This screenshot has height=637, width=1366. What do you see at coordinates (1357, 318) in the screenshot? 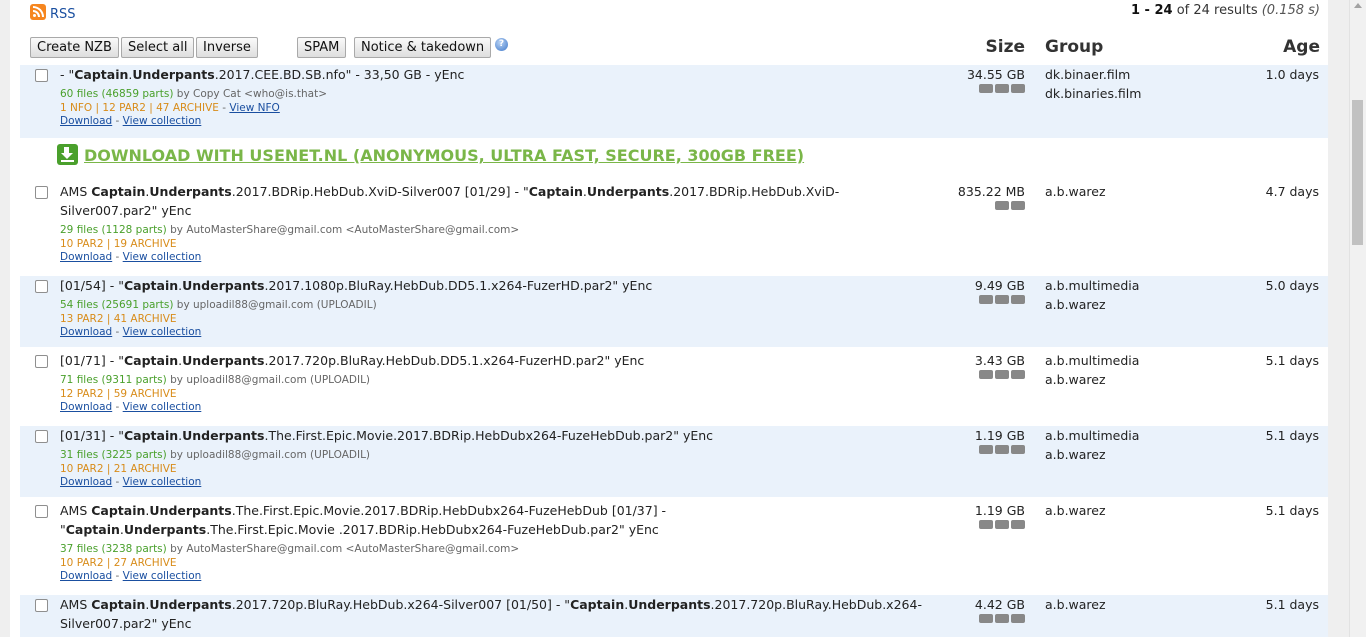
I see `scrollbar` at bounding box center [1357, 318].